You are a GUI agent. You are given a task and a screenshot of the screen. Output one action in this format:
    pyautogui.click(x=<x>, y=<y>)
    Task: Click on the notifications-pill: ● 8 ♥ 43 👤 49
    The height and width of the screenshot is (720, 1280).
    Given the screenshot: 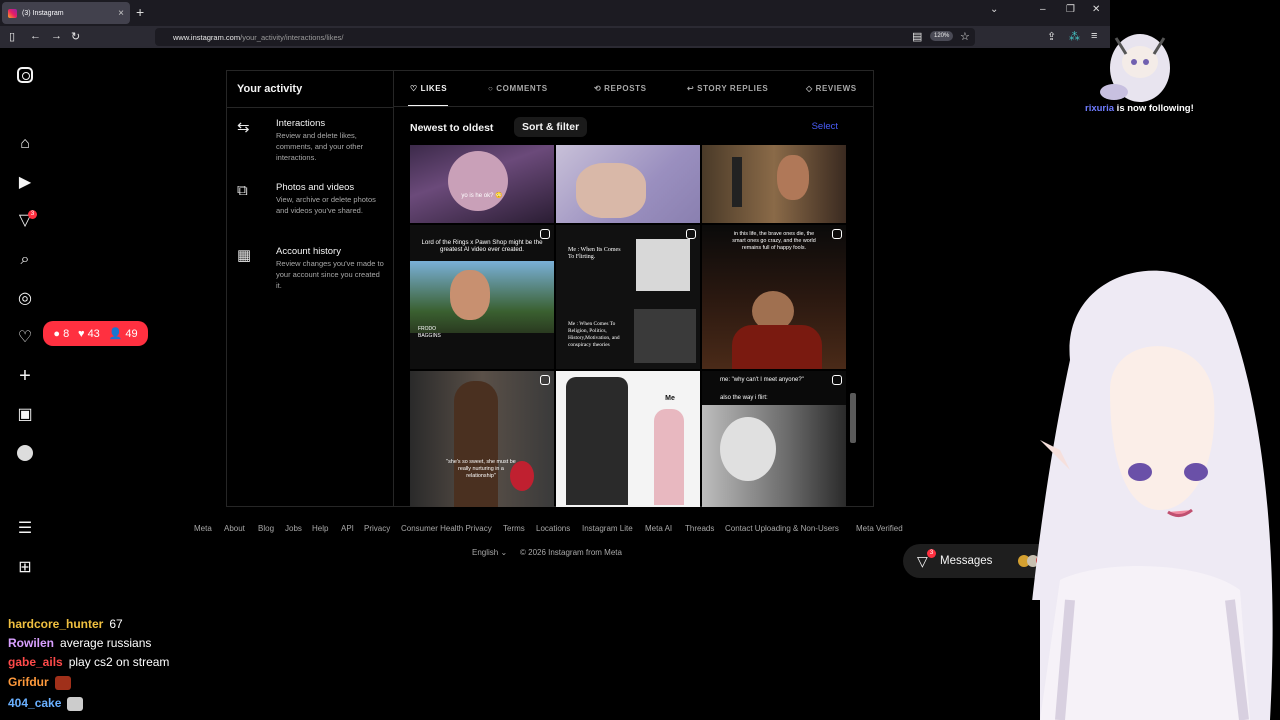 What is the action you would take?
    pyautogui.click(x=95, y=333)
    